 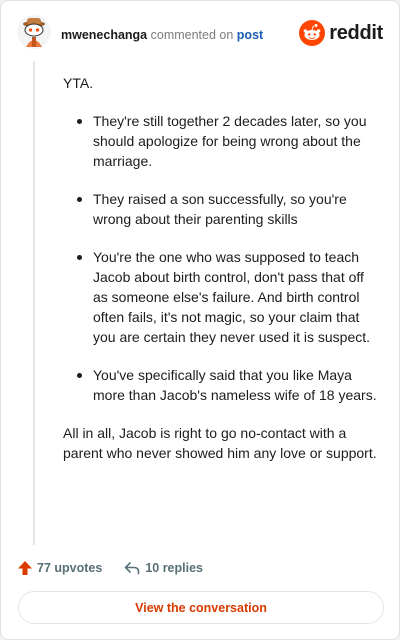 What do you see at coordinates (132, 568) in the screenshot?
I see `reply-arrow-icon` at bounding box center [132, 568].